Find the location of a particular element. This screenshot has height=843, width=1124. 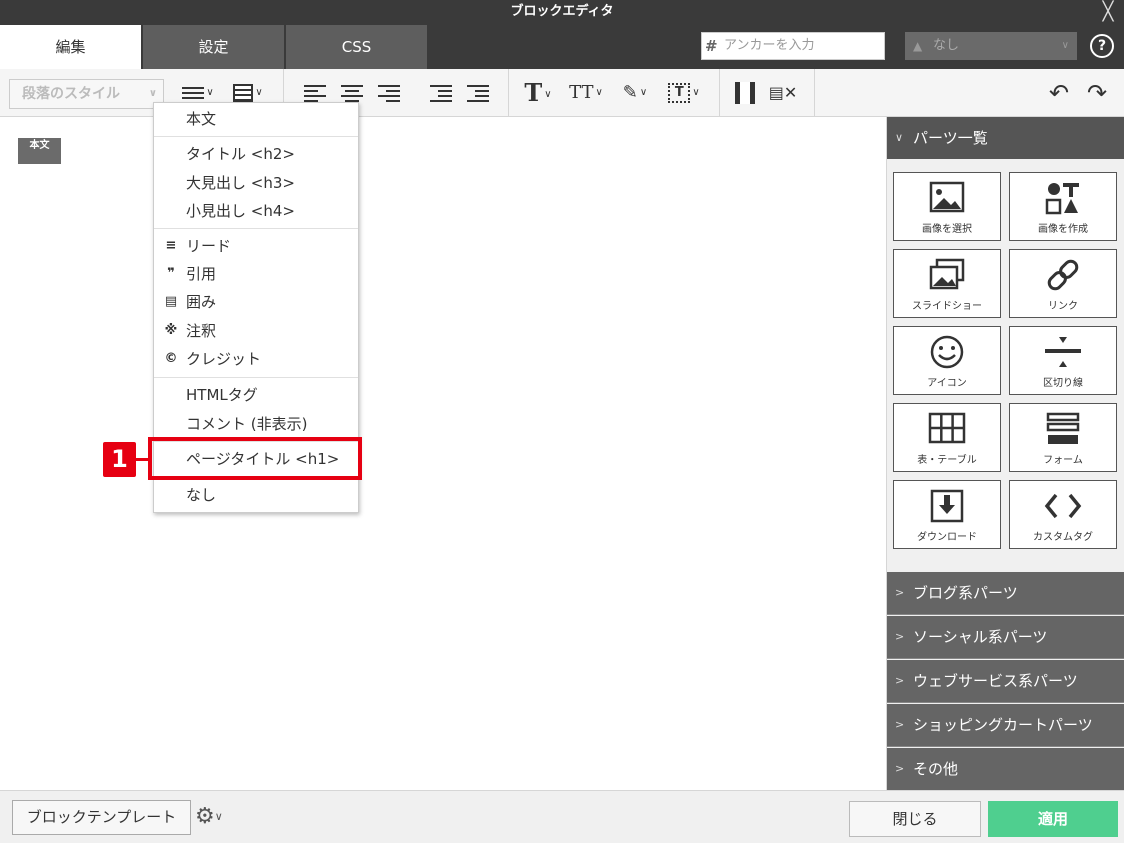

menu-item-title-h2: タイトル <h2> is located at coordinates (256, 154).